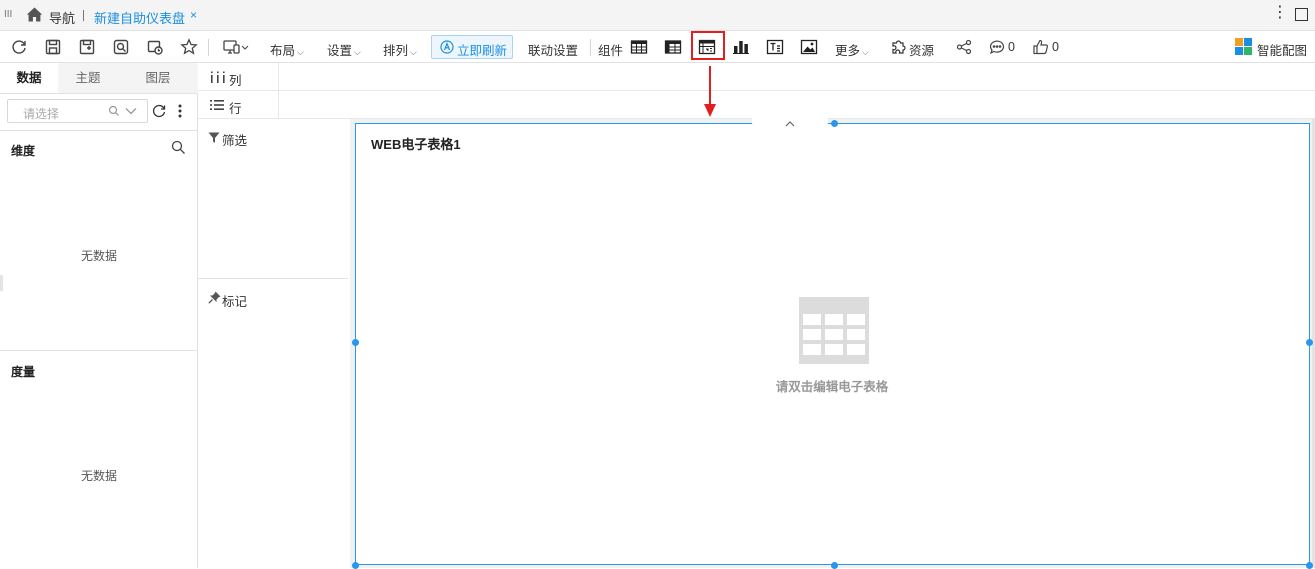 Image resolution: width=1315 pixels, height=569 pixels. I want to click on measure-title: 度量, so click(23, 372).